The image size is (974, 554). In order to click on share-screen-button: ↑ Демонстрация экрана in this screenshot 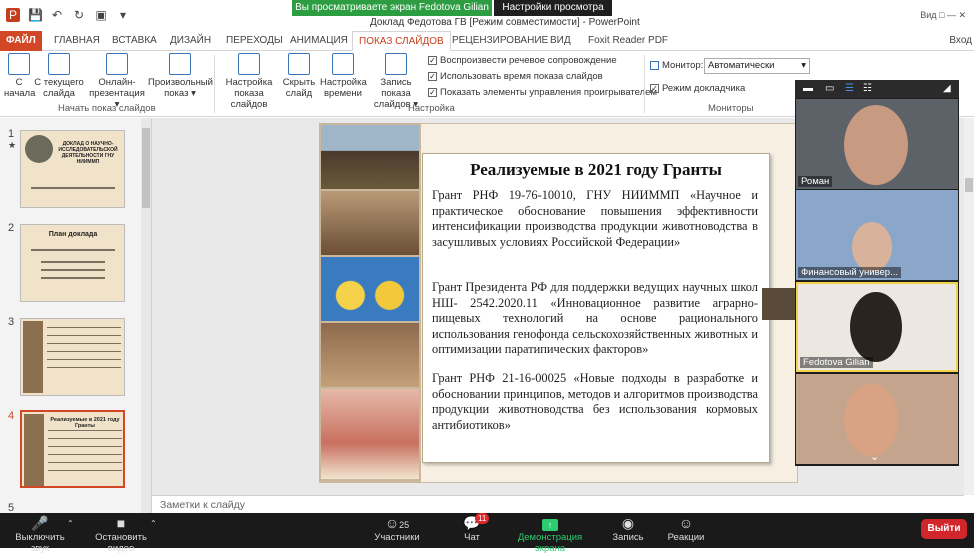, I will do `click(550, 534)`.